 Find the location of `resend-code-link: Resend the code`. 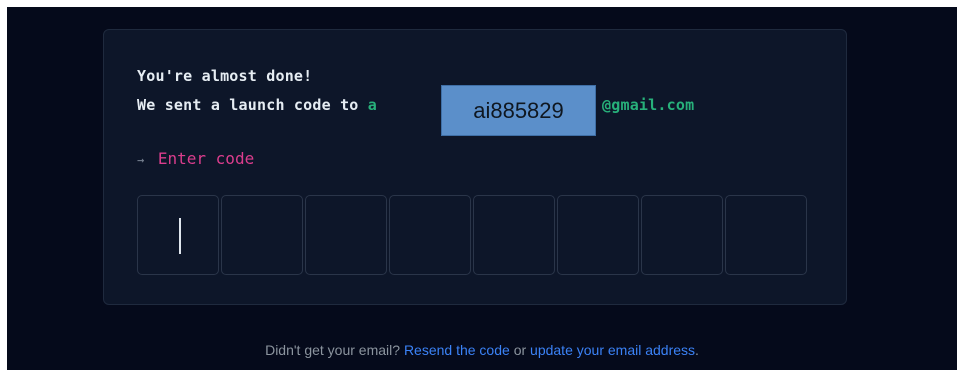

resend-code-link: Resend the code is located at coordinates (457, 350).